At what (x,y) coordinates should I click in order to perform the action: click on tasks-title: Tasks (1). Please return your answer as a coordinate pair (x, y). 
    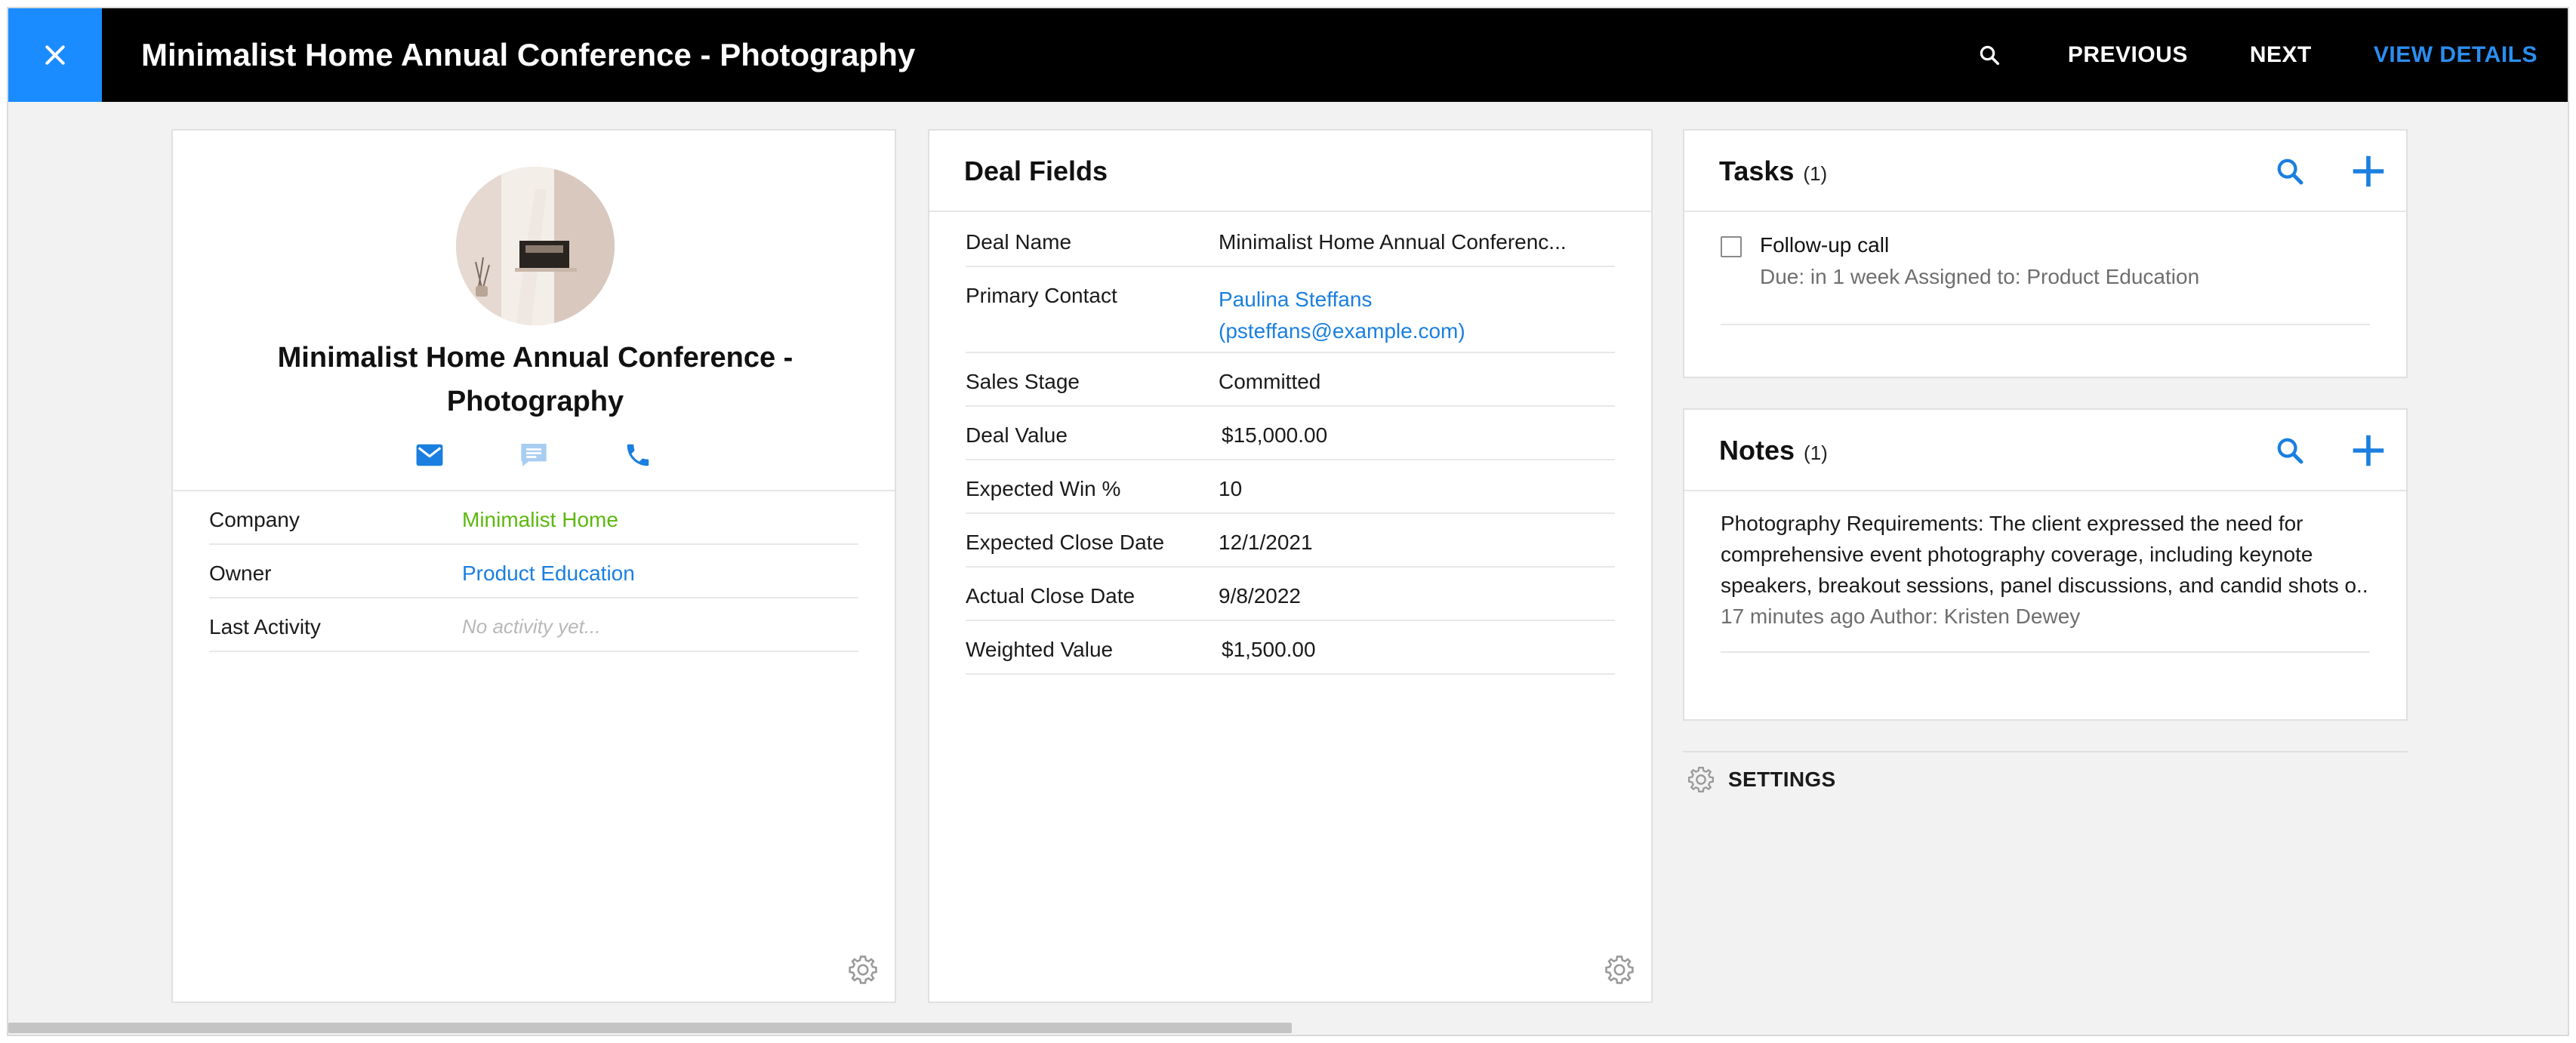
    Looking at the image, I should click on (1773, 172).